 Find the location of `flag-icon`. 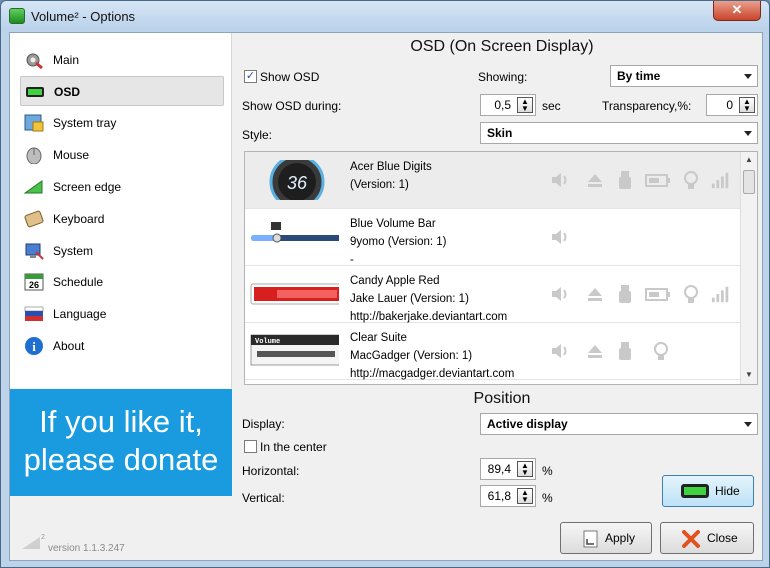

flag-icon is located at coordinates (34, 313).